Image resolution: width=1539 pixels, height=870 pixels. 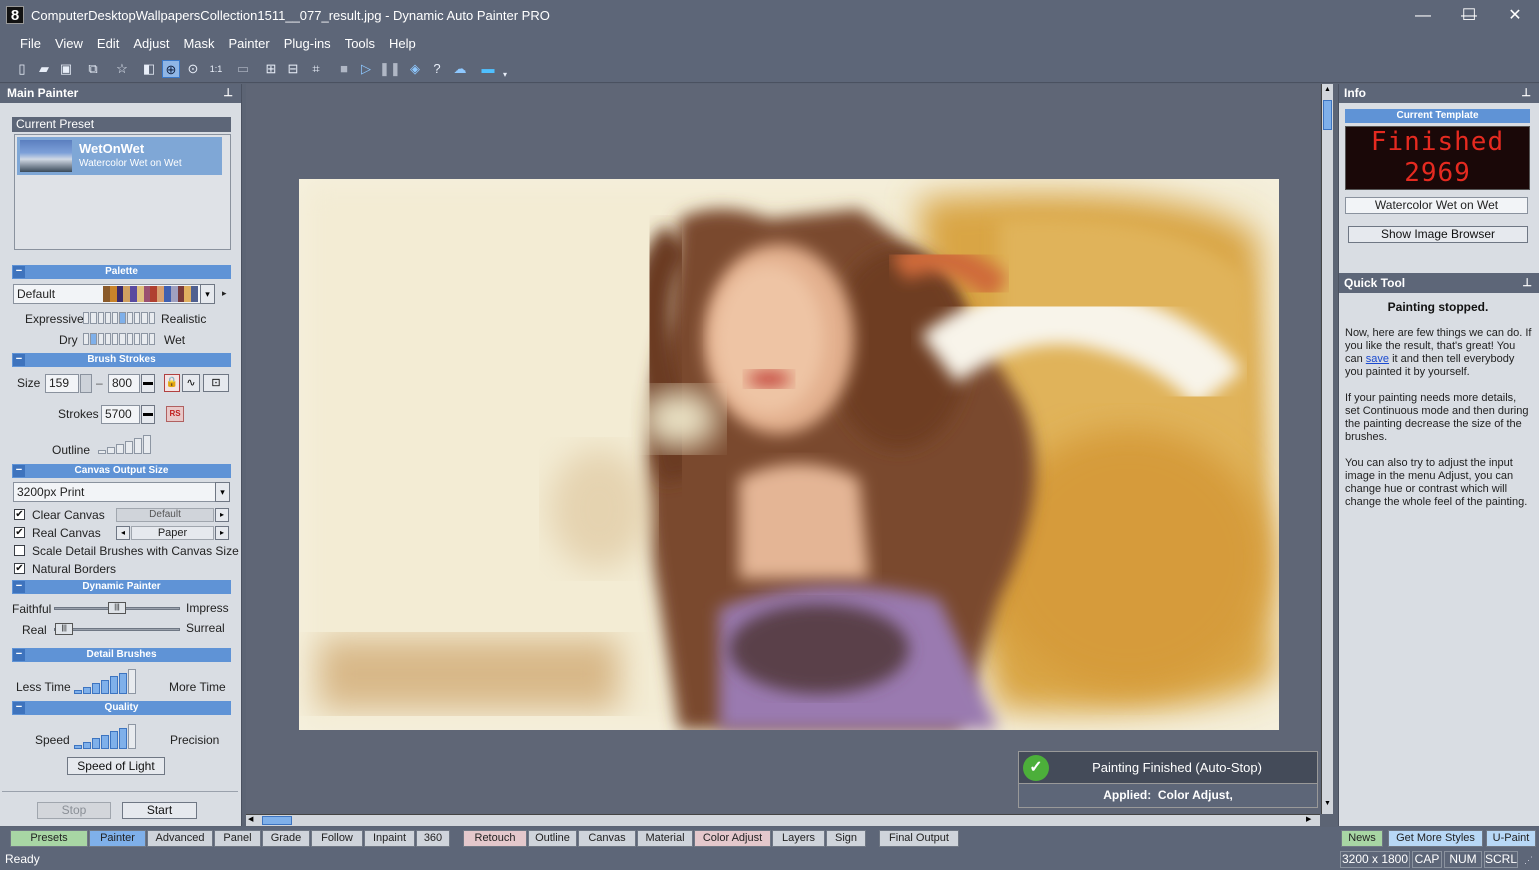 What do you see at coordinates (222, 515) in the screenshot?
I see `clear-canvas-next-icon: ▸` at bounding box center [222, 515].